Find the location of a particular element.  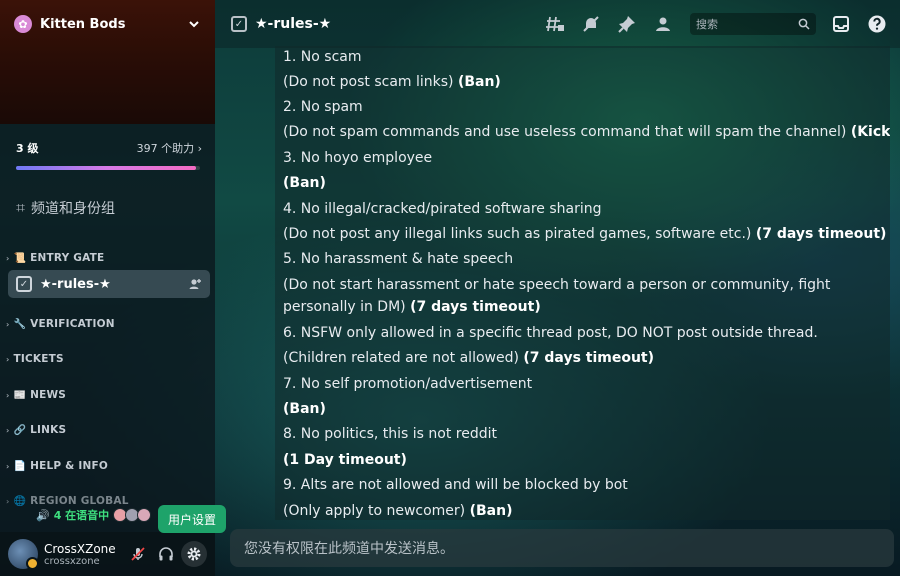

rule-text: 3. No hoyo employee is located at coordinates (358, 158).